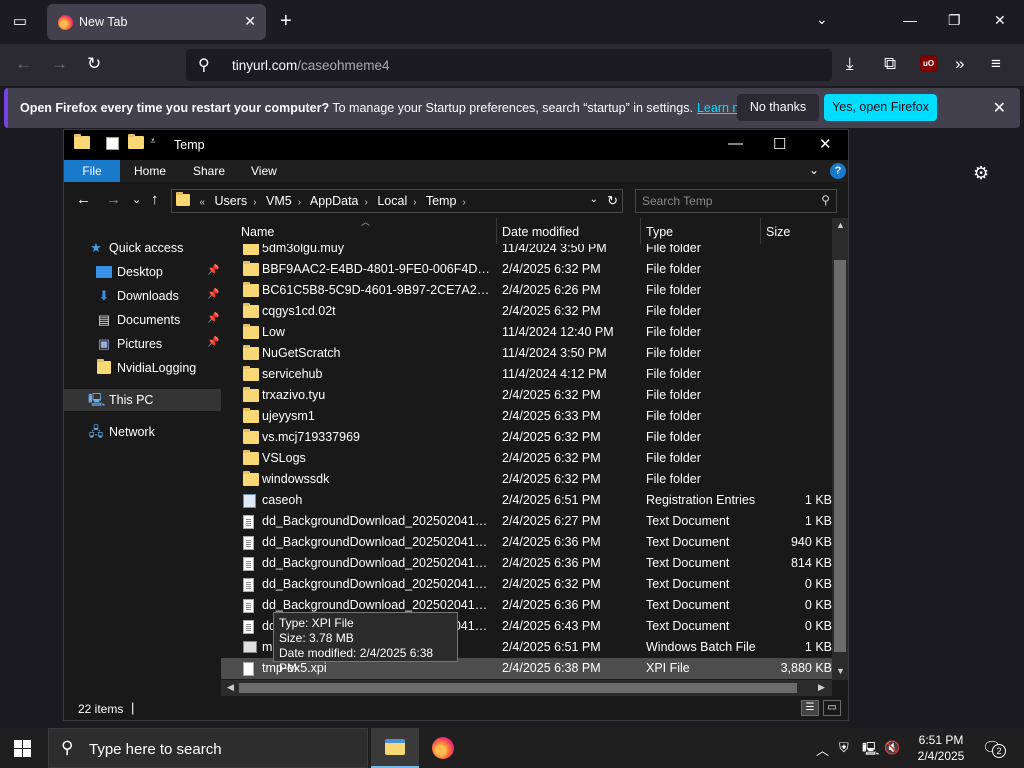 This screenshot has width=1024, height=768. I want to click on url-bar: ⚲ tinyurl.com/caseohmeme4, so click(509, 65).